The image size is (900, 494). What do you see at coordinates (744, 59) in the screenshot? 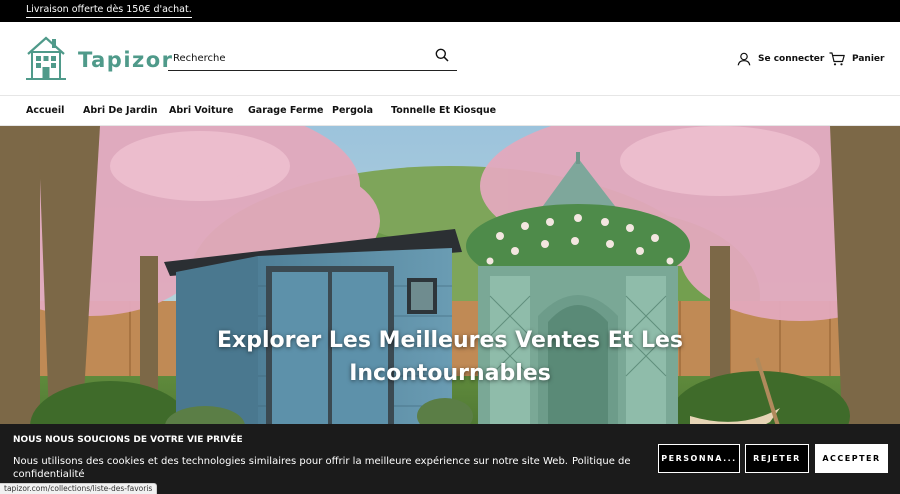
I see `user-icon` at bounding box center [744, 59].